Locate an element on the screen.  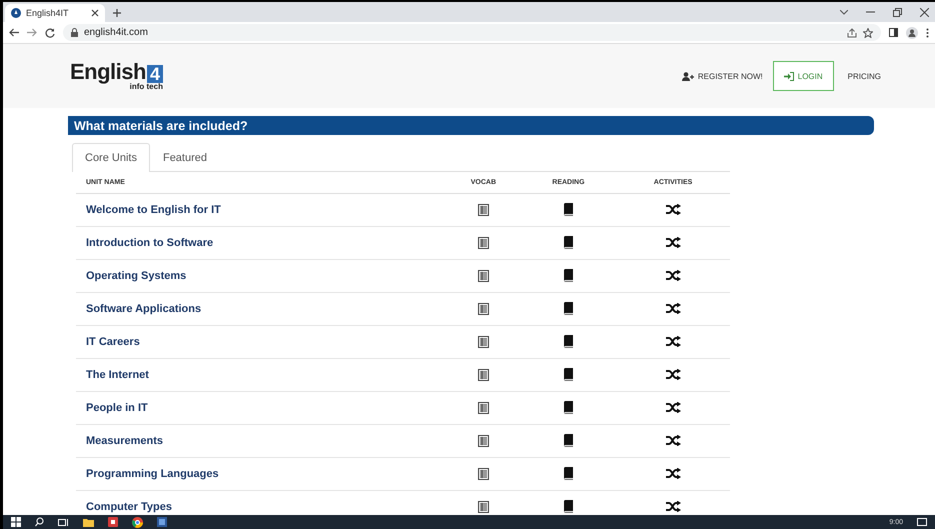
lock-icon is located at coordinates (74, 32).